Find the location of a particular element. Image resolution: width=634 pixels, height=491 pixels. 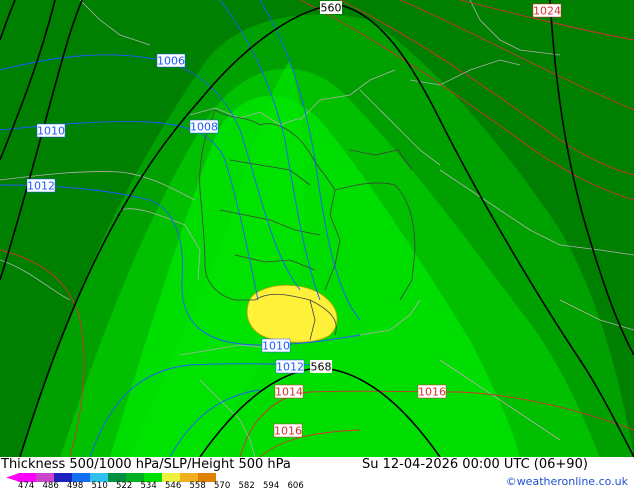

label-slp-1010-south: 1010 is located at coordinates (276, 345).